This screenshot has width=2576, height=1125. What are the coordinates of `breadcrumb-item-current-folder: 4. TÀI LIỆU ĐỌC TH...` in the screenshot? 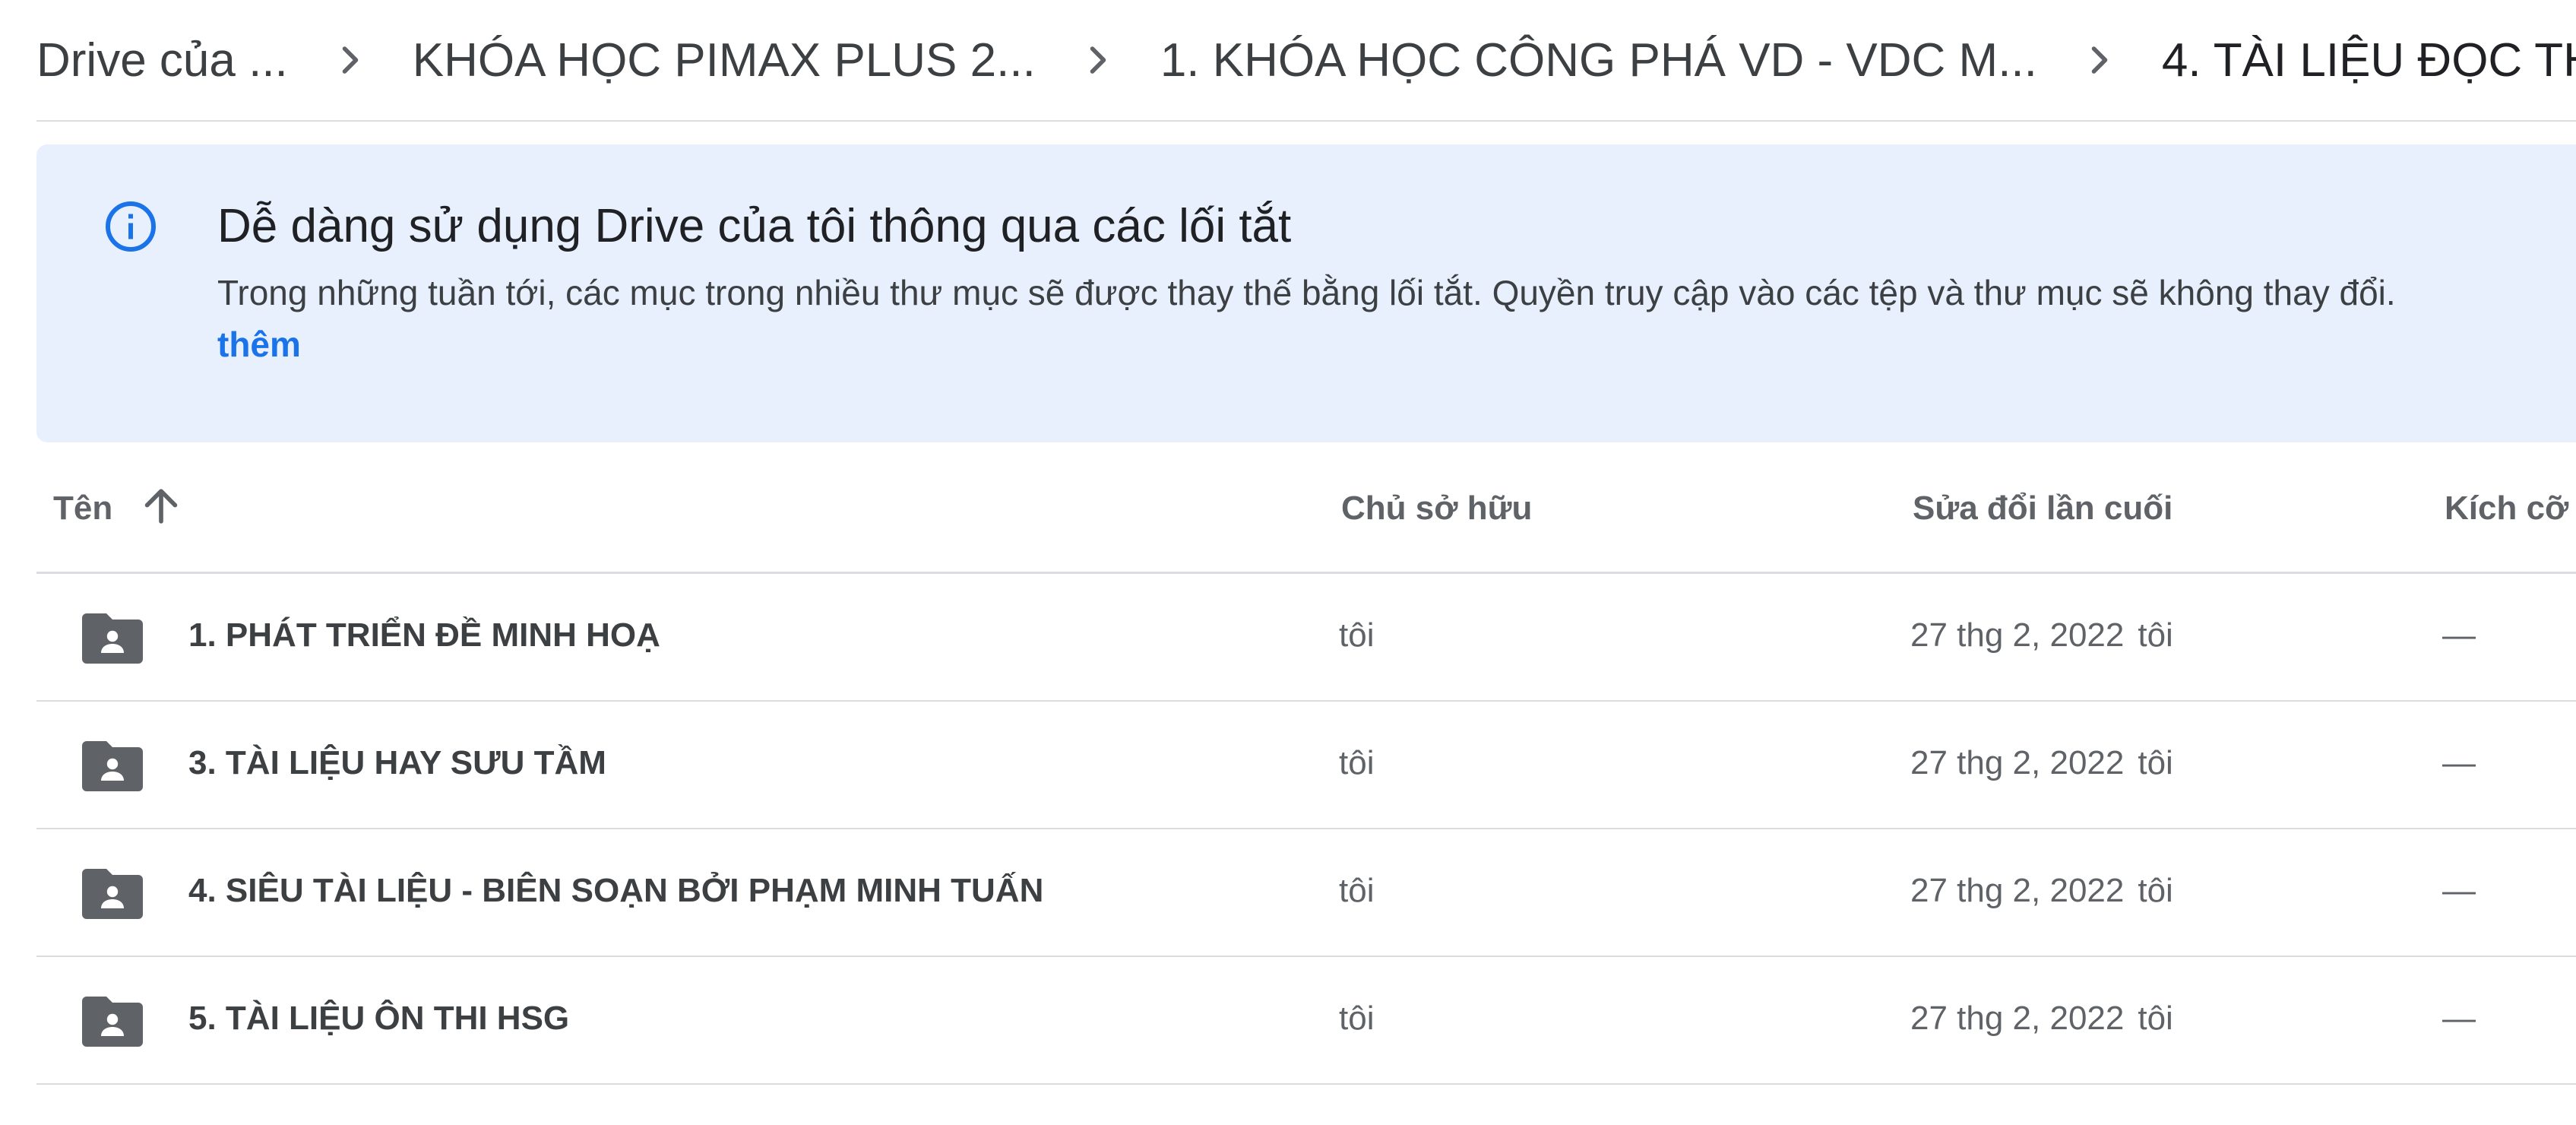 It's located at (2357, 60).